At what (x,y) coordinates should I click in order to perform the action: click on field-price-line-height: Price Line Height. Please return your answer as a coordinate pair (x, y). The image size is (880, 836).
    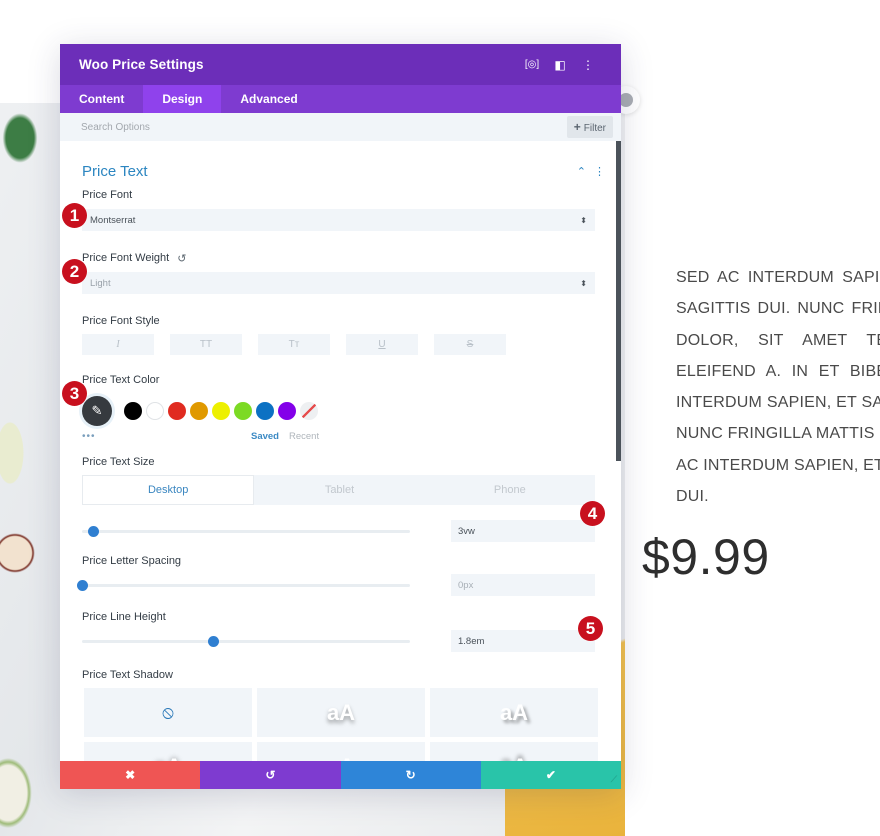
    Looking at the image, I should click on (340, 631).